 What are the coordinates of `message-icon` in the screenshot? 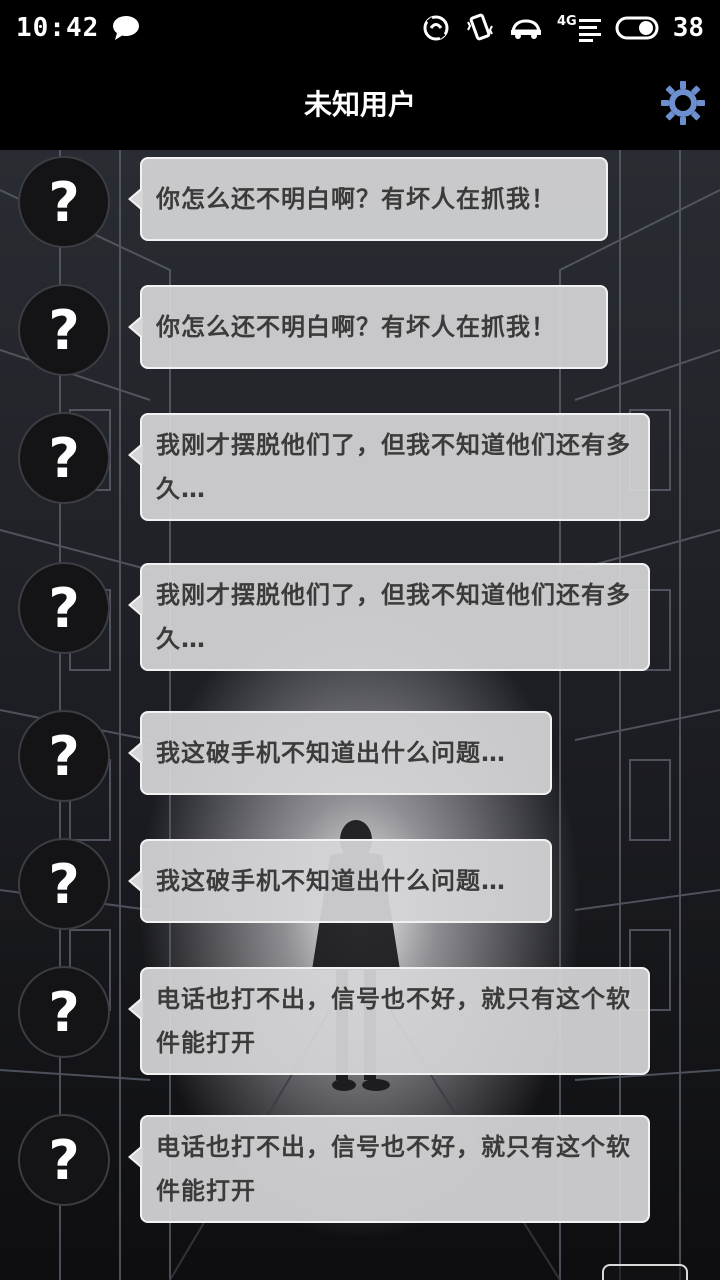 It's located at (126, 28).